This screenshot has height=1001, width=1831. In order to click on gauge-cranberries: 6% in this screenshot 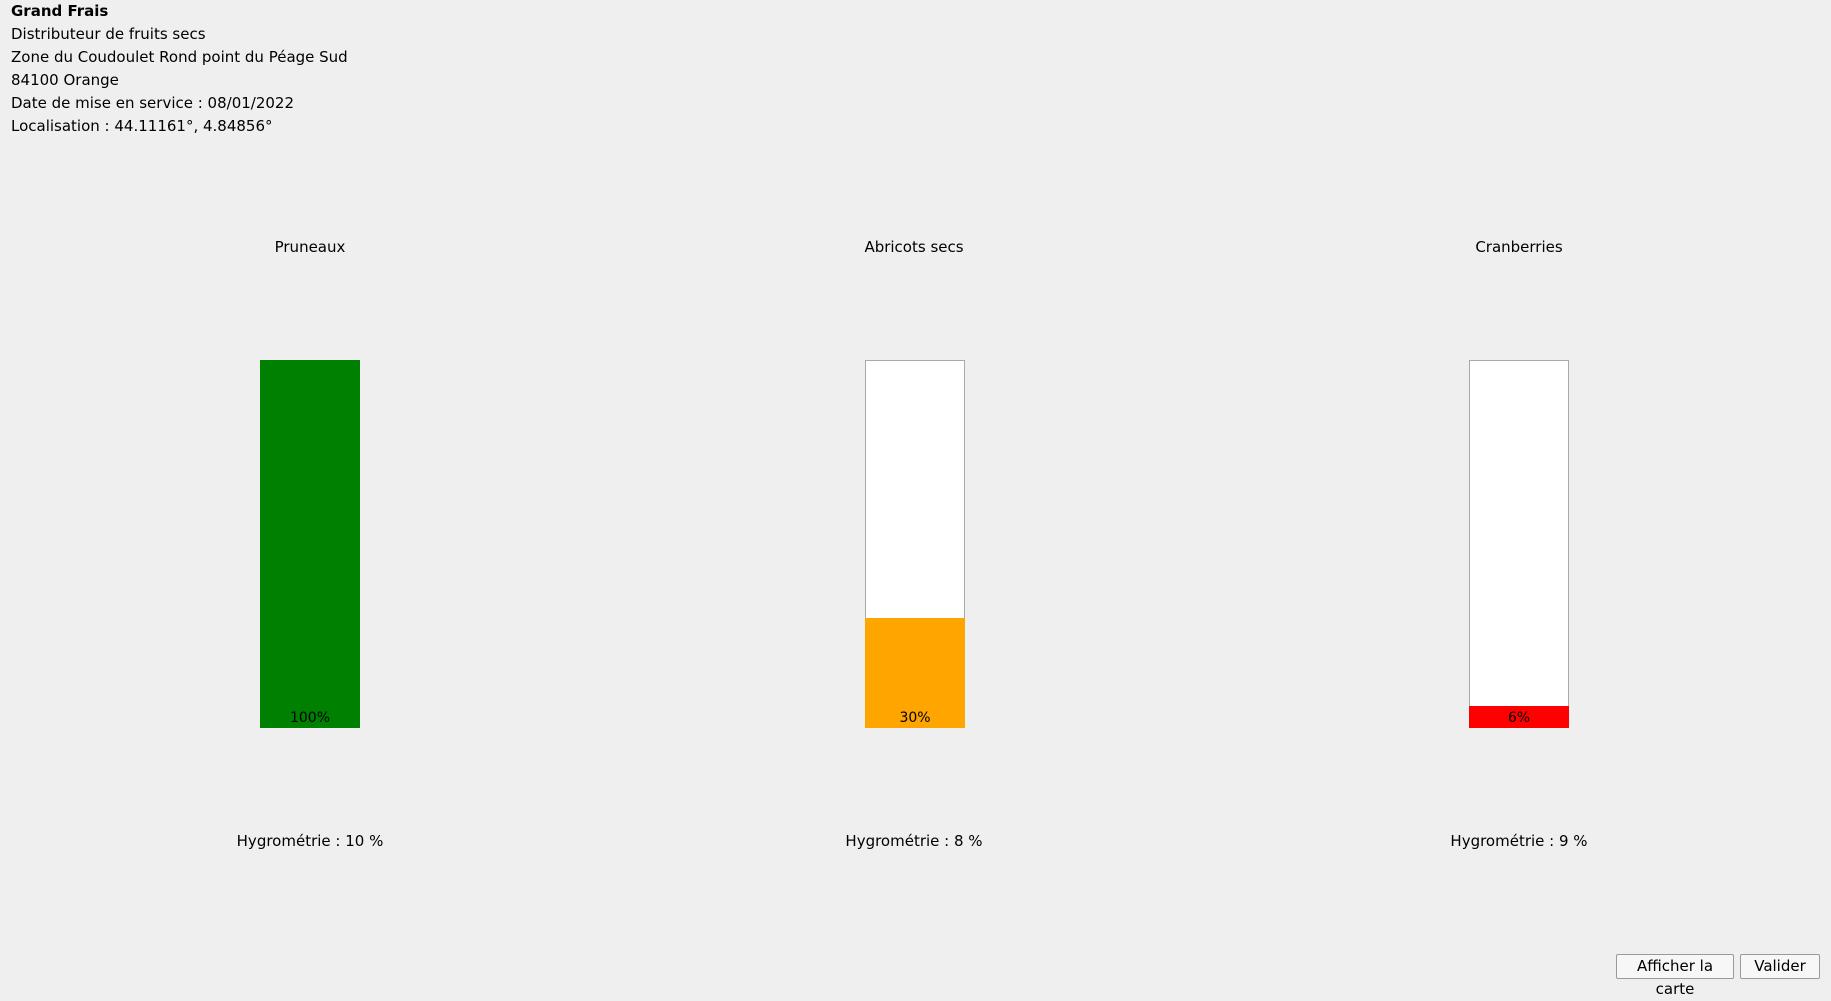, I will do `click(1519, 544)`.